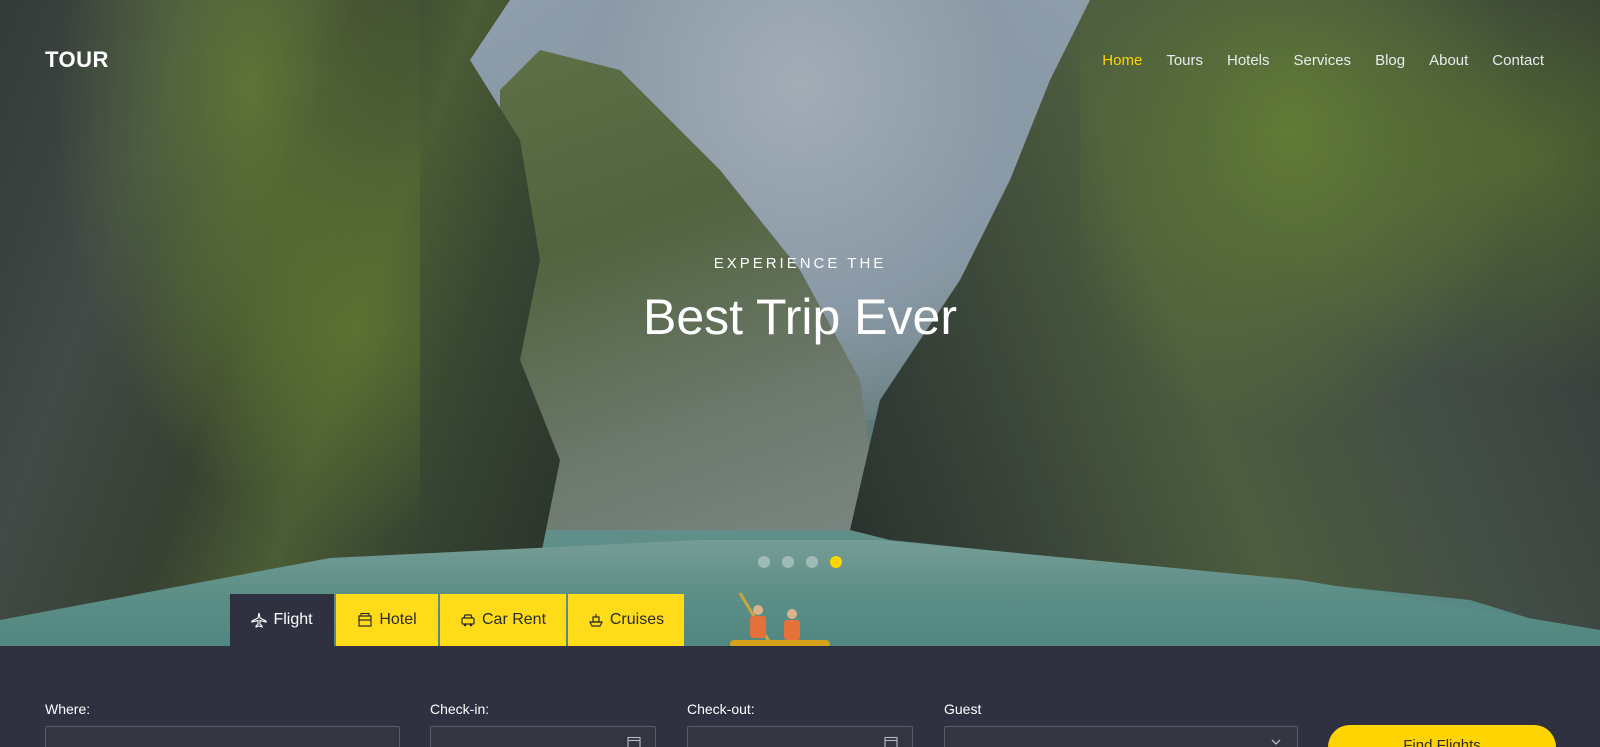  Describe the element at coordinates (1248, 60) in the screenshot. I see `nav-item-hotels: Hotels` at that location.